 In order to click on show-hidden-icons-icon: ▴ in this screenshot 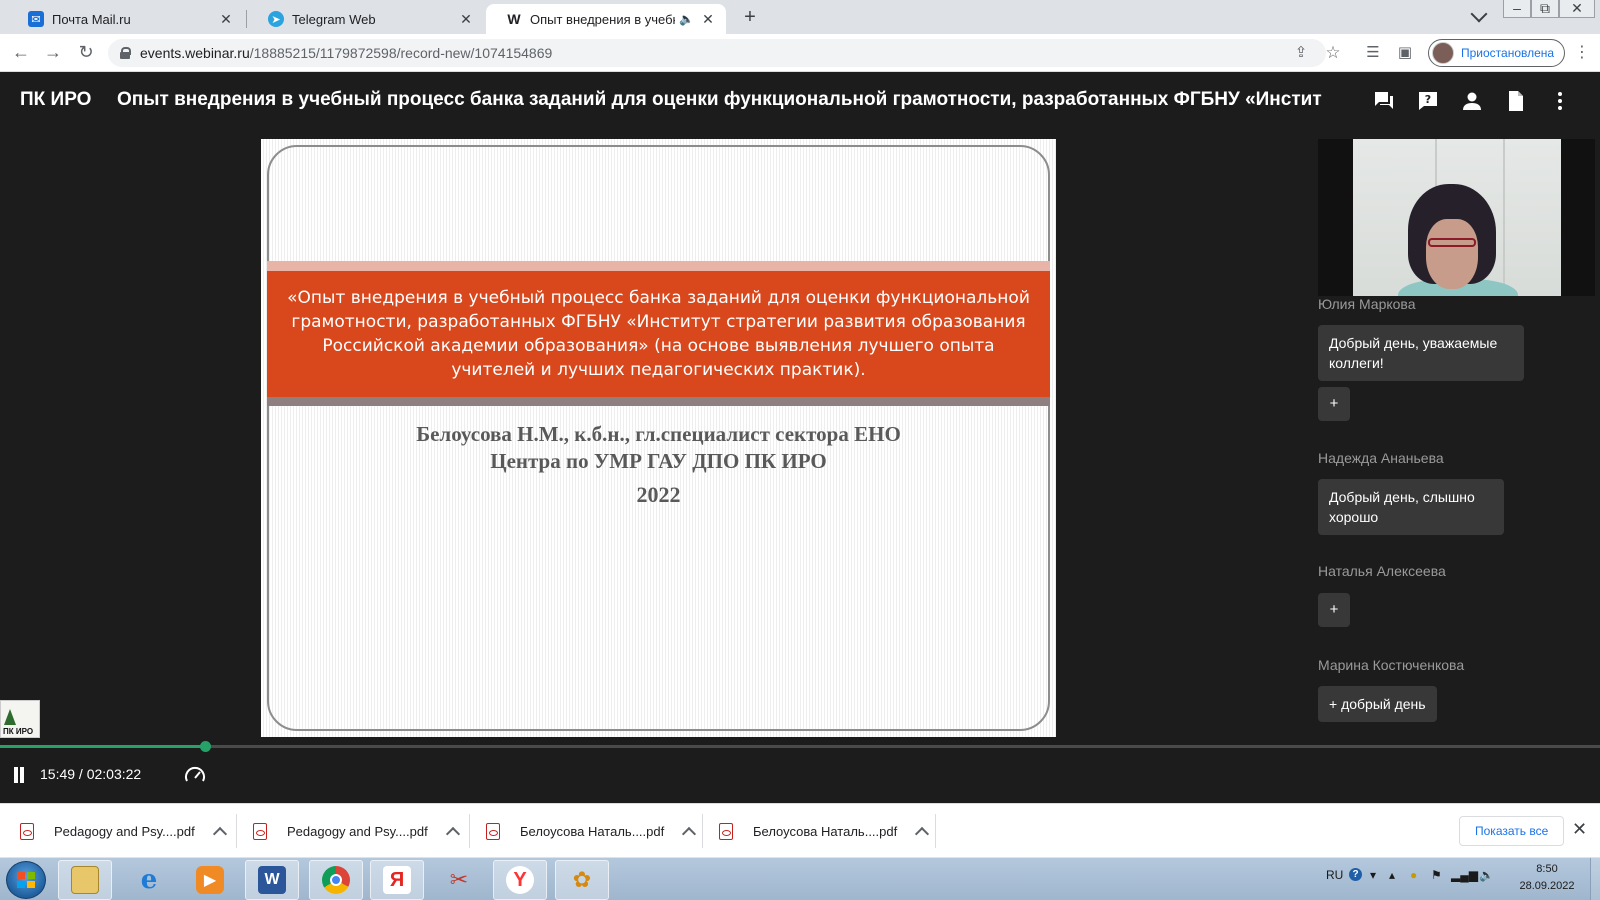, I will do `click(1392, 875)`.